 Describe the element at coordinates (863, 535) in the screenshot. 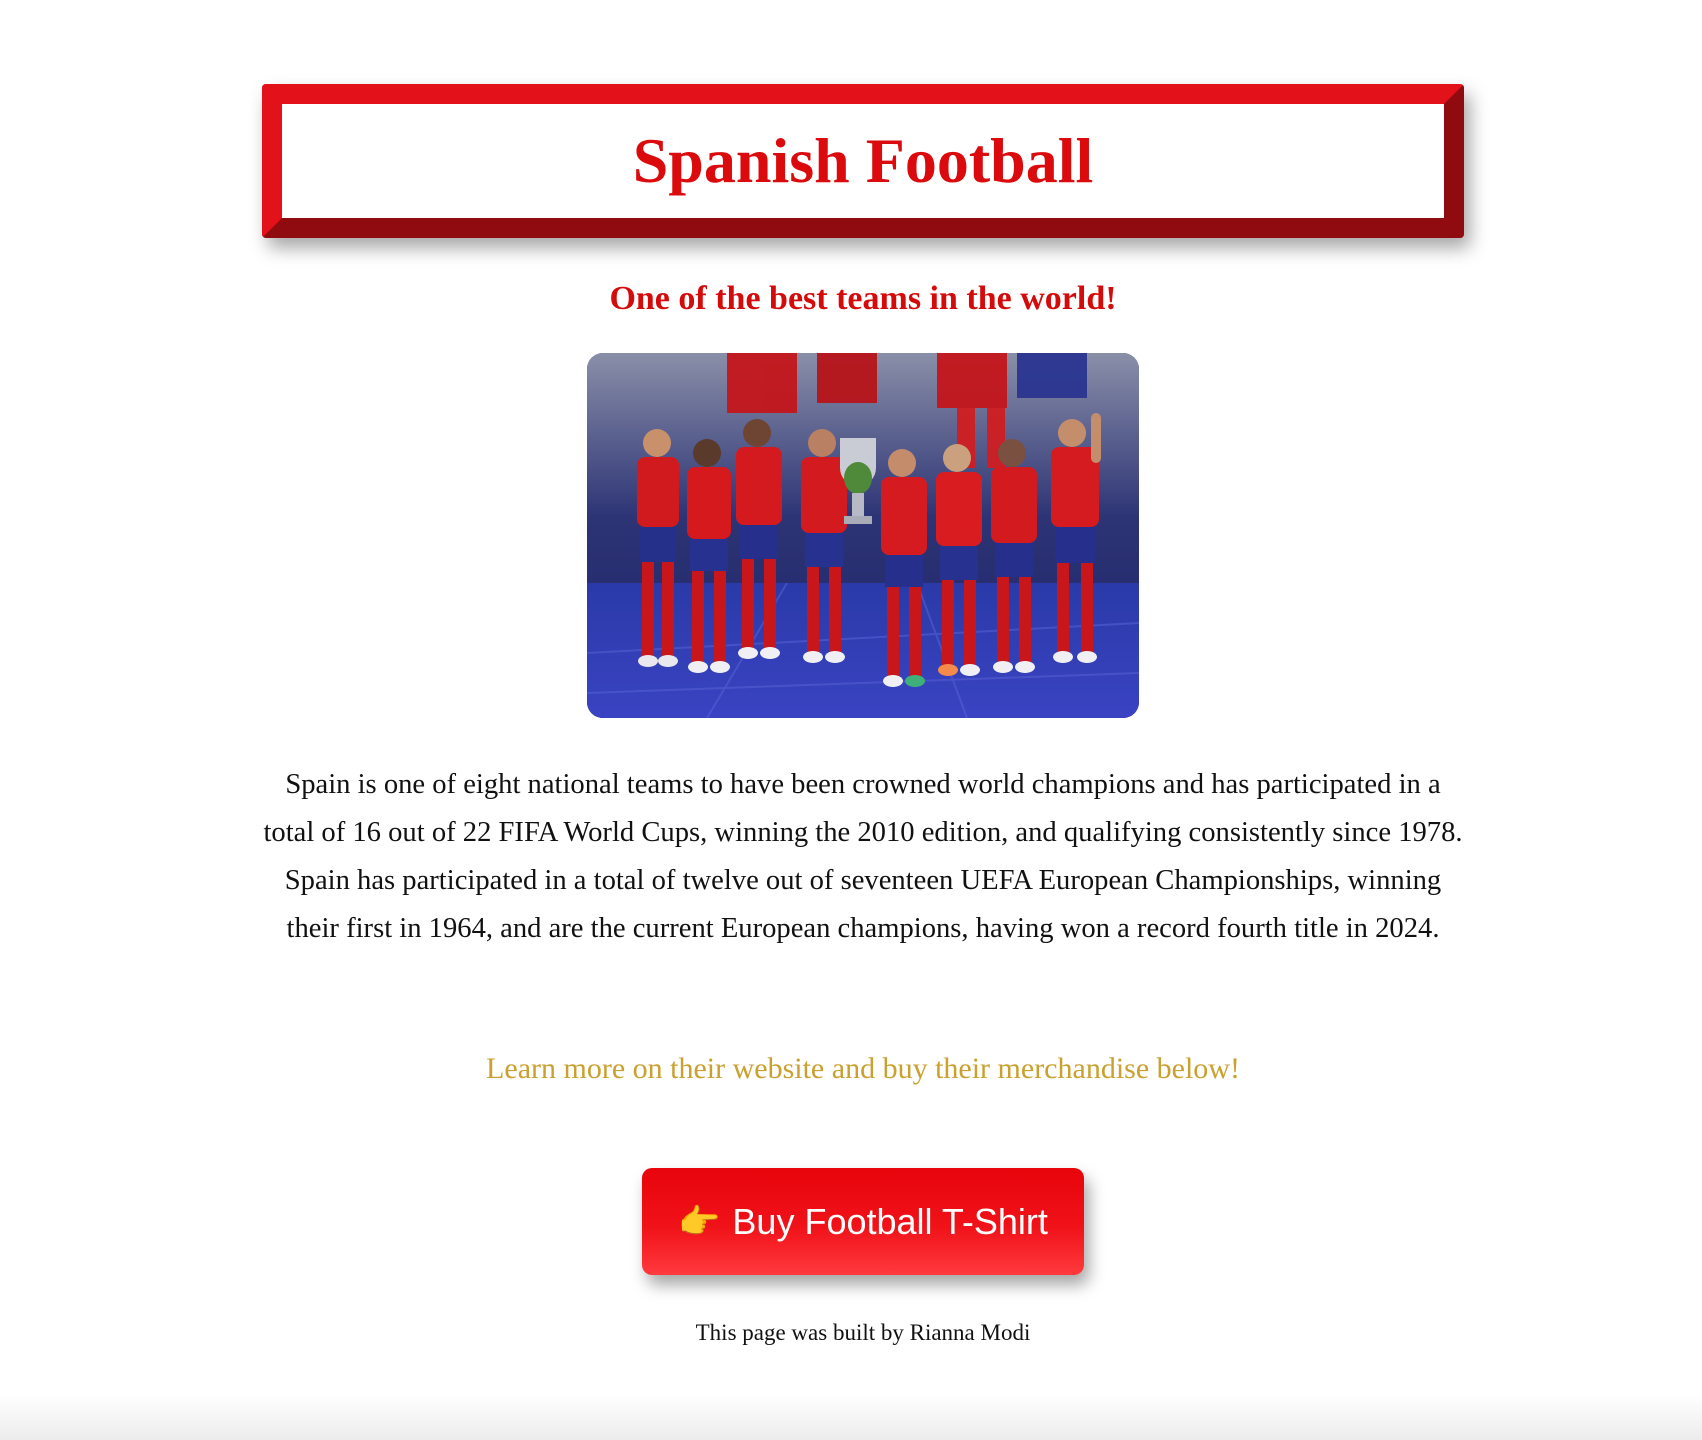

I see `team-photo` at that location.